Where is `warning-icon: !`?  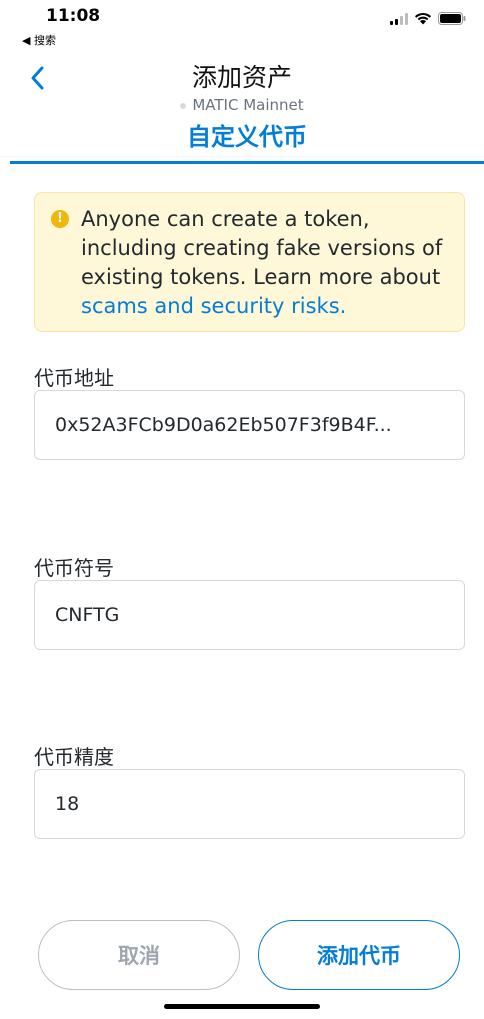
warning-icon: ! is located at coordinates (60, 219).